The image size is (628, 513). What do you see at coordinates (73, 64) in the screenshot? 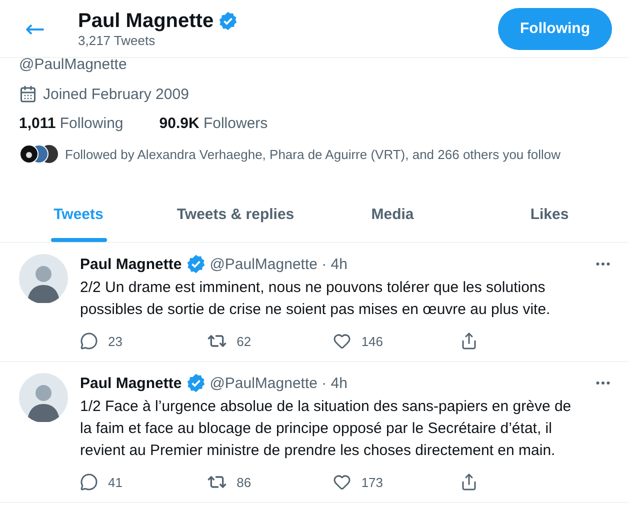
I see `profile-handle: @PaulMagnette` at bounding box center [73, 64].